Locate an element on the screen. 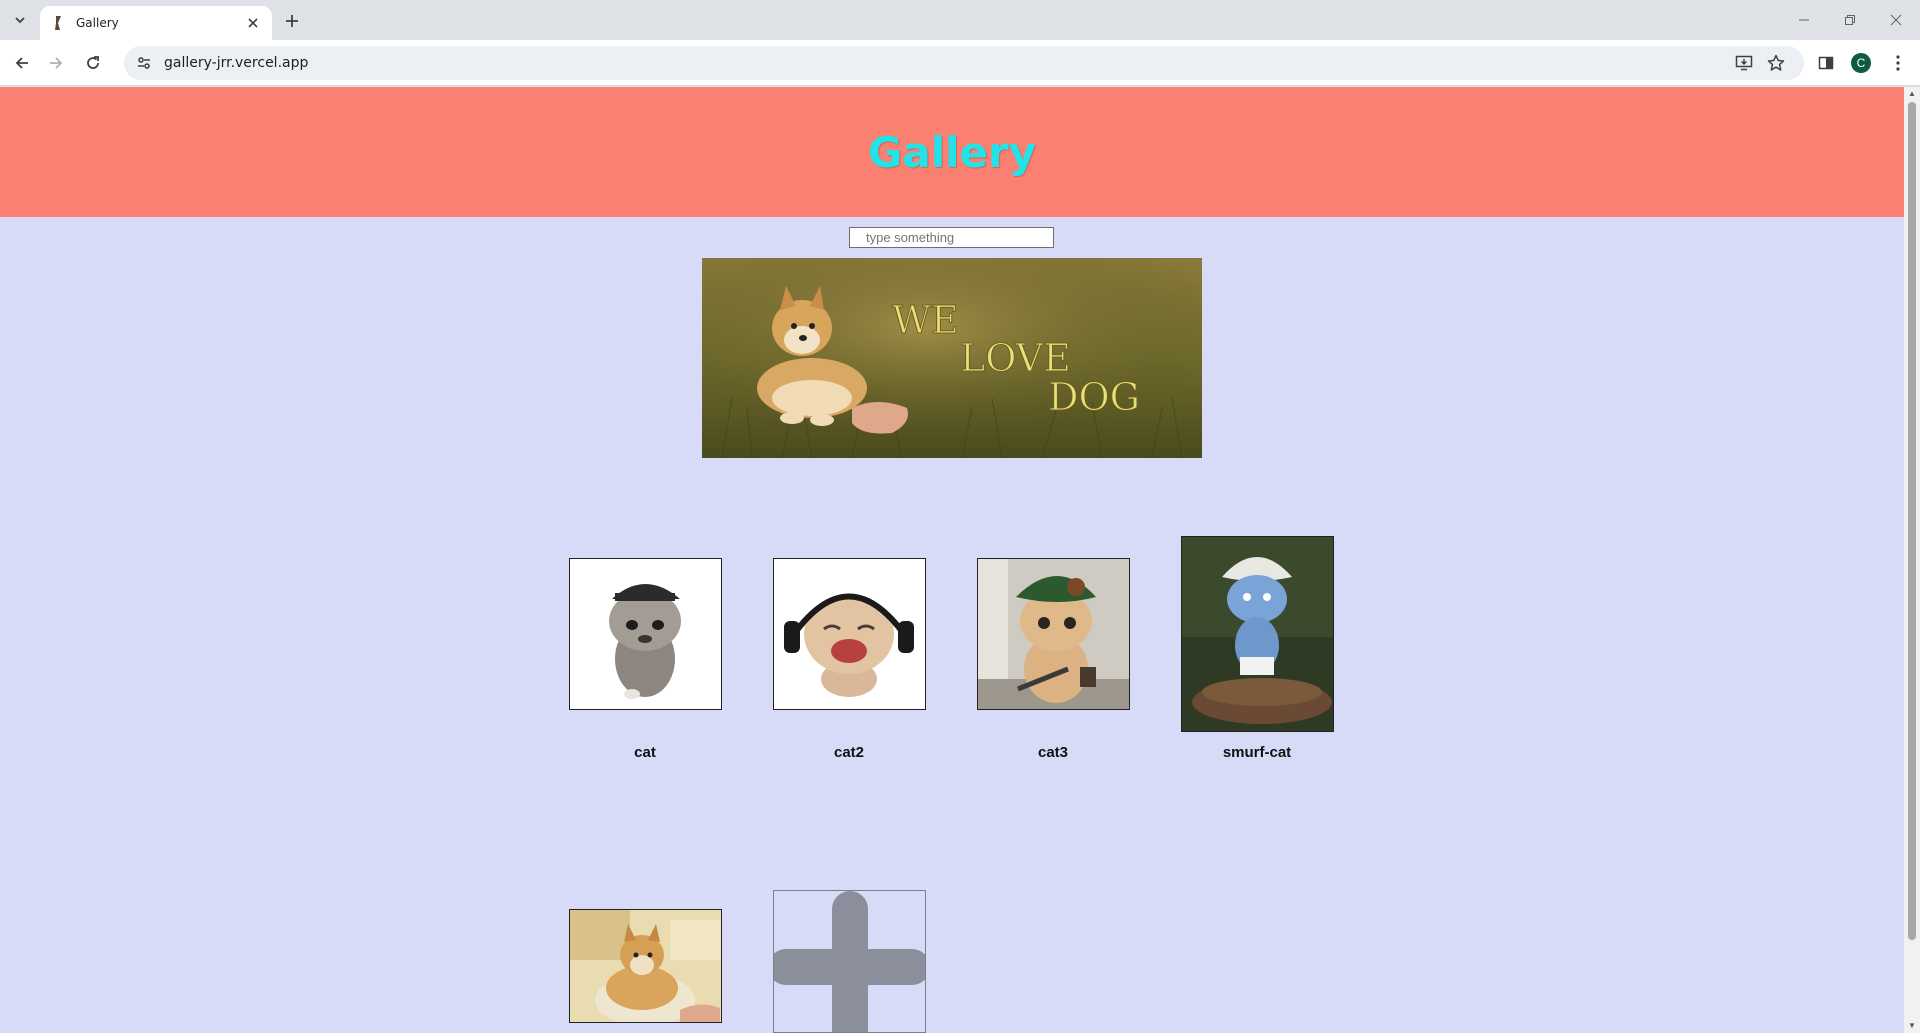 This screenshot has height=1033, width=1920. banner-image: WE LOVE DOG is located at coordinates (952, 358).